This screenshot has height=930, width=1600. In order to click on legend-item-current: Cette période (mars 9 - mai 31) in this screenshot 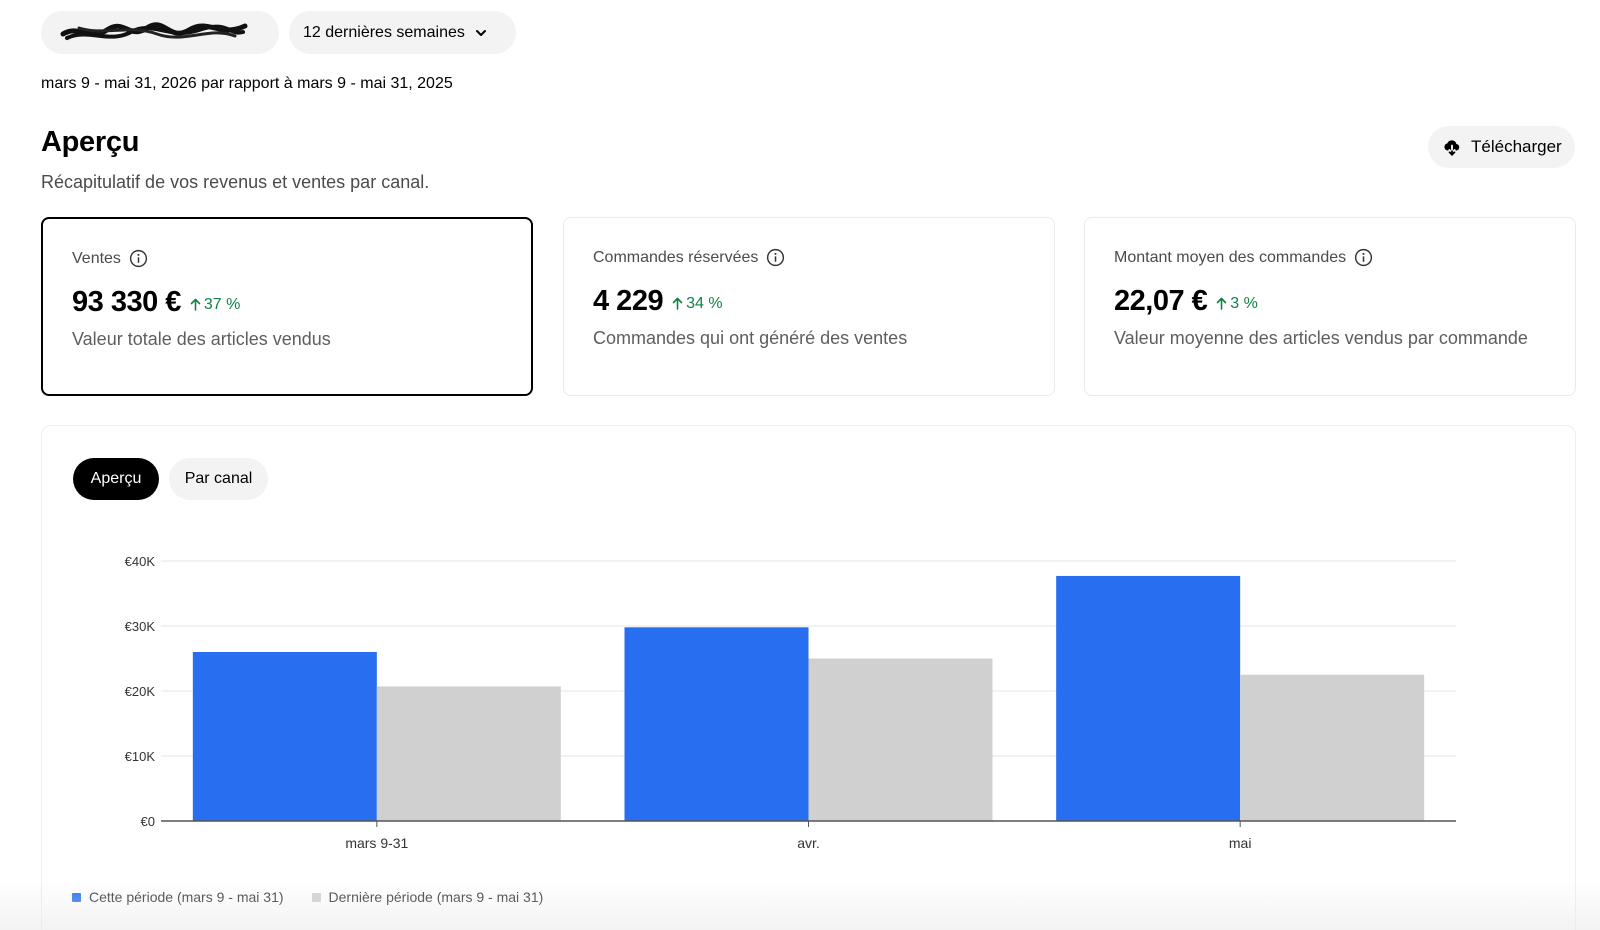, I will do `click(178, 897)`.